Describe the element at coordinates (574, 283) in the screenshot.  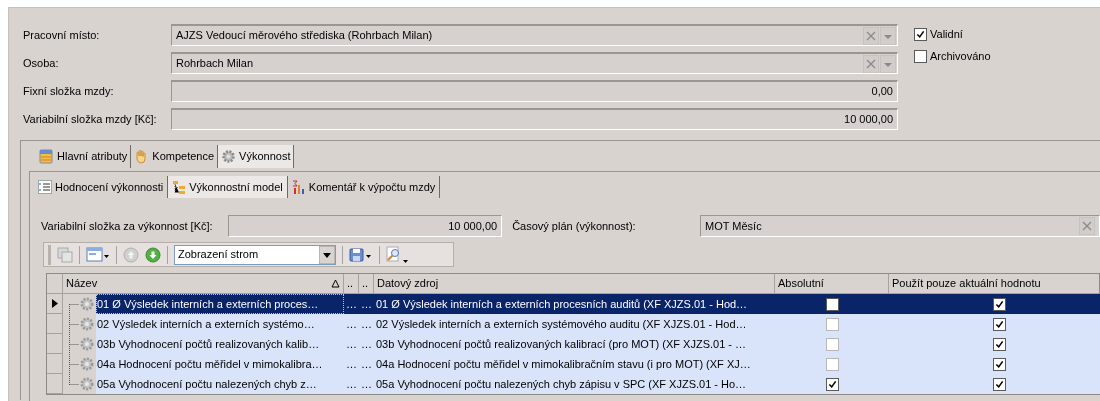
I see `column-header: Datový zdroj` at that location.